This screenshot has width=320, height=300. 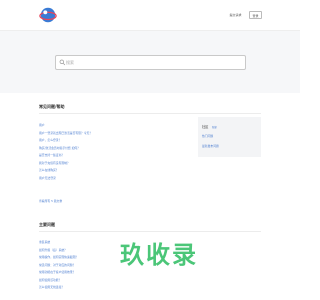 I want to click on sidebar-badge: 新建, so click(x=214, y=127).